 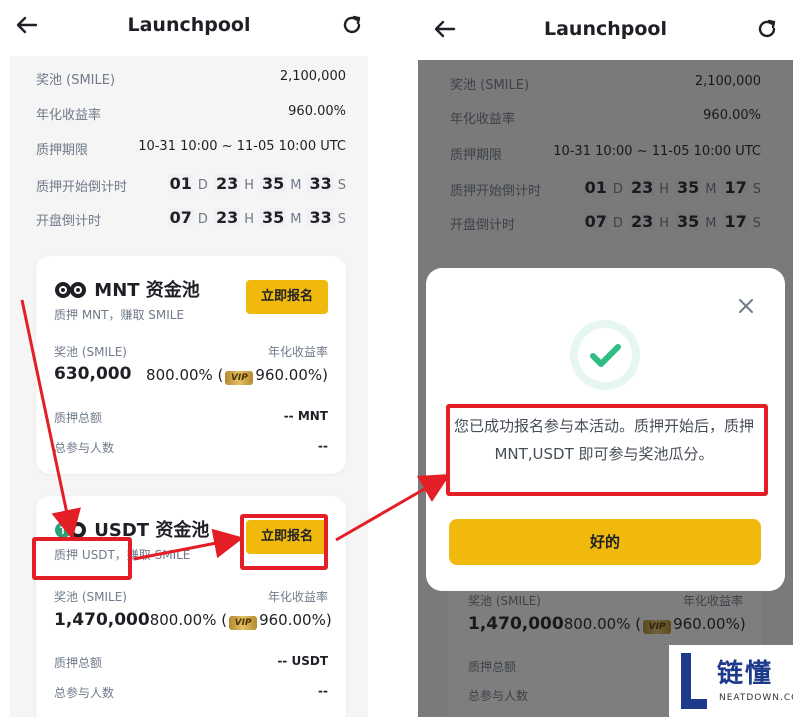 I want to click on site-watermark: 链懂 NEATDOWN.COM, so click(x=731, y=681).